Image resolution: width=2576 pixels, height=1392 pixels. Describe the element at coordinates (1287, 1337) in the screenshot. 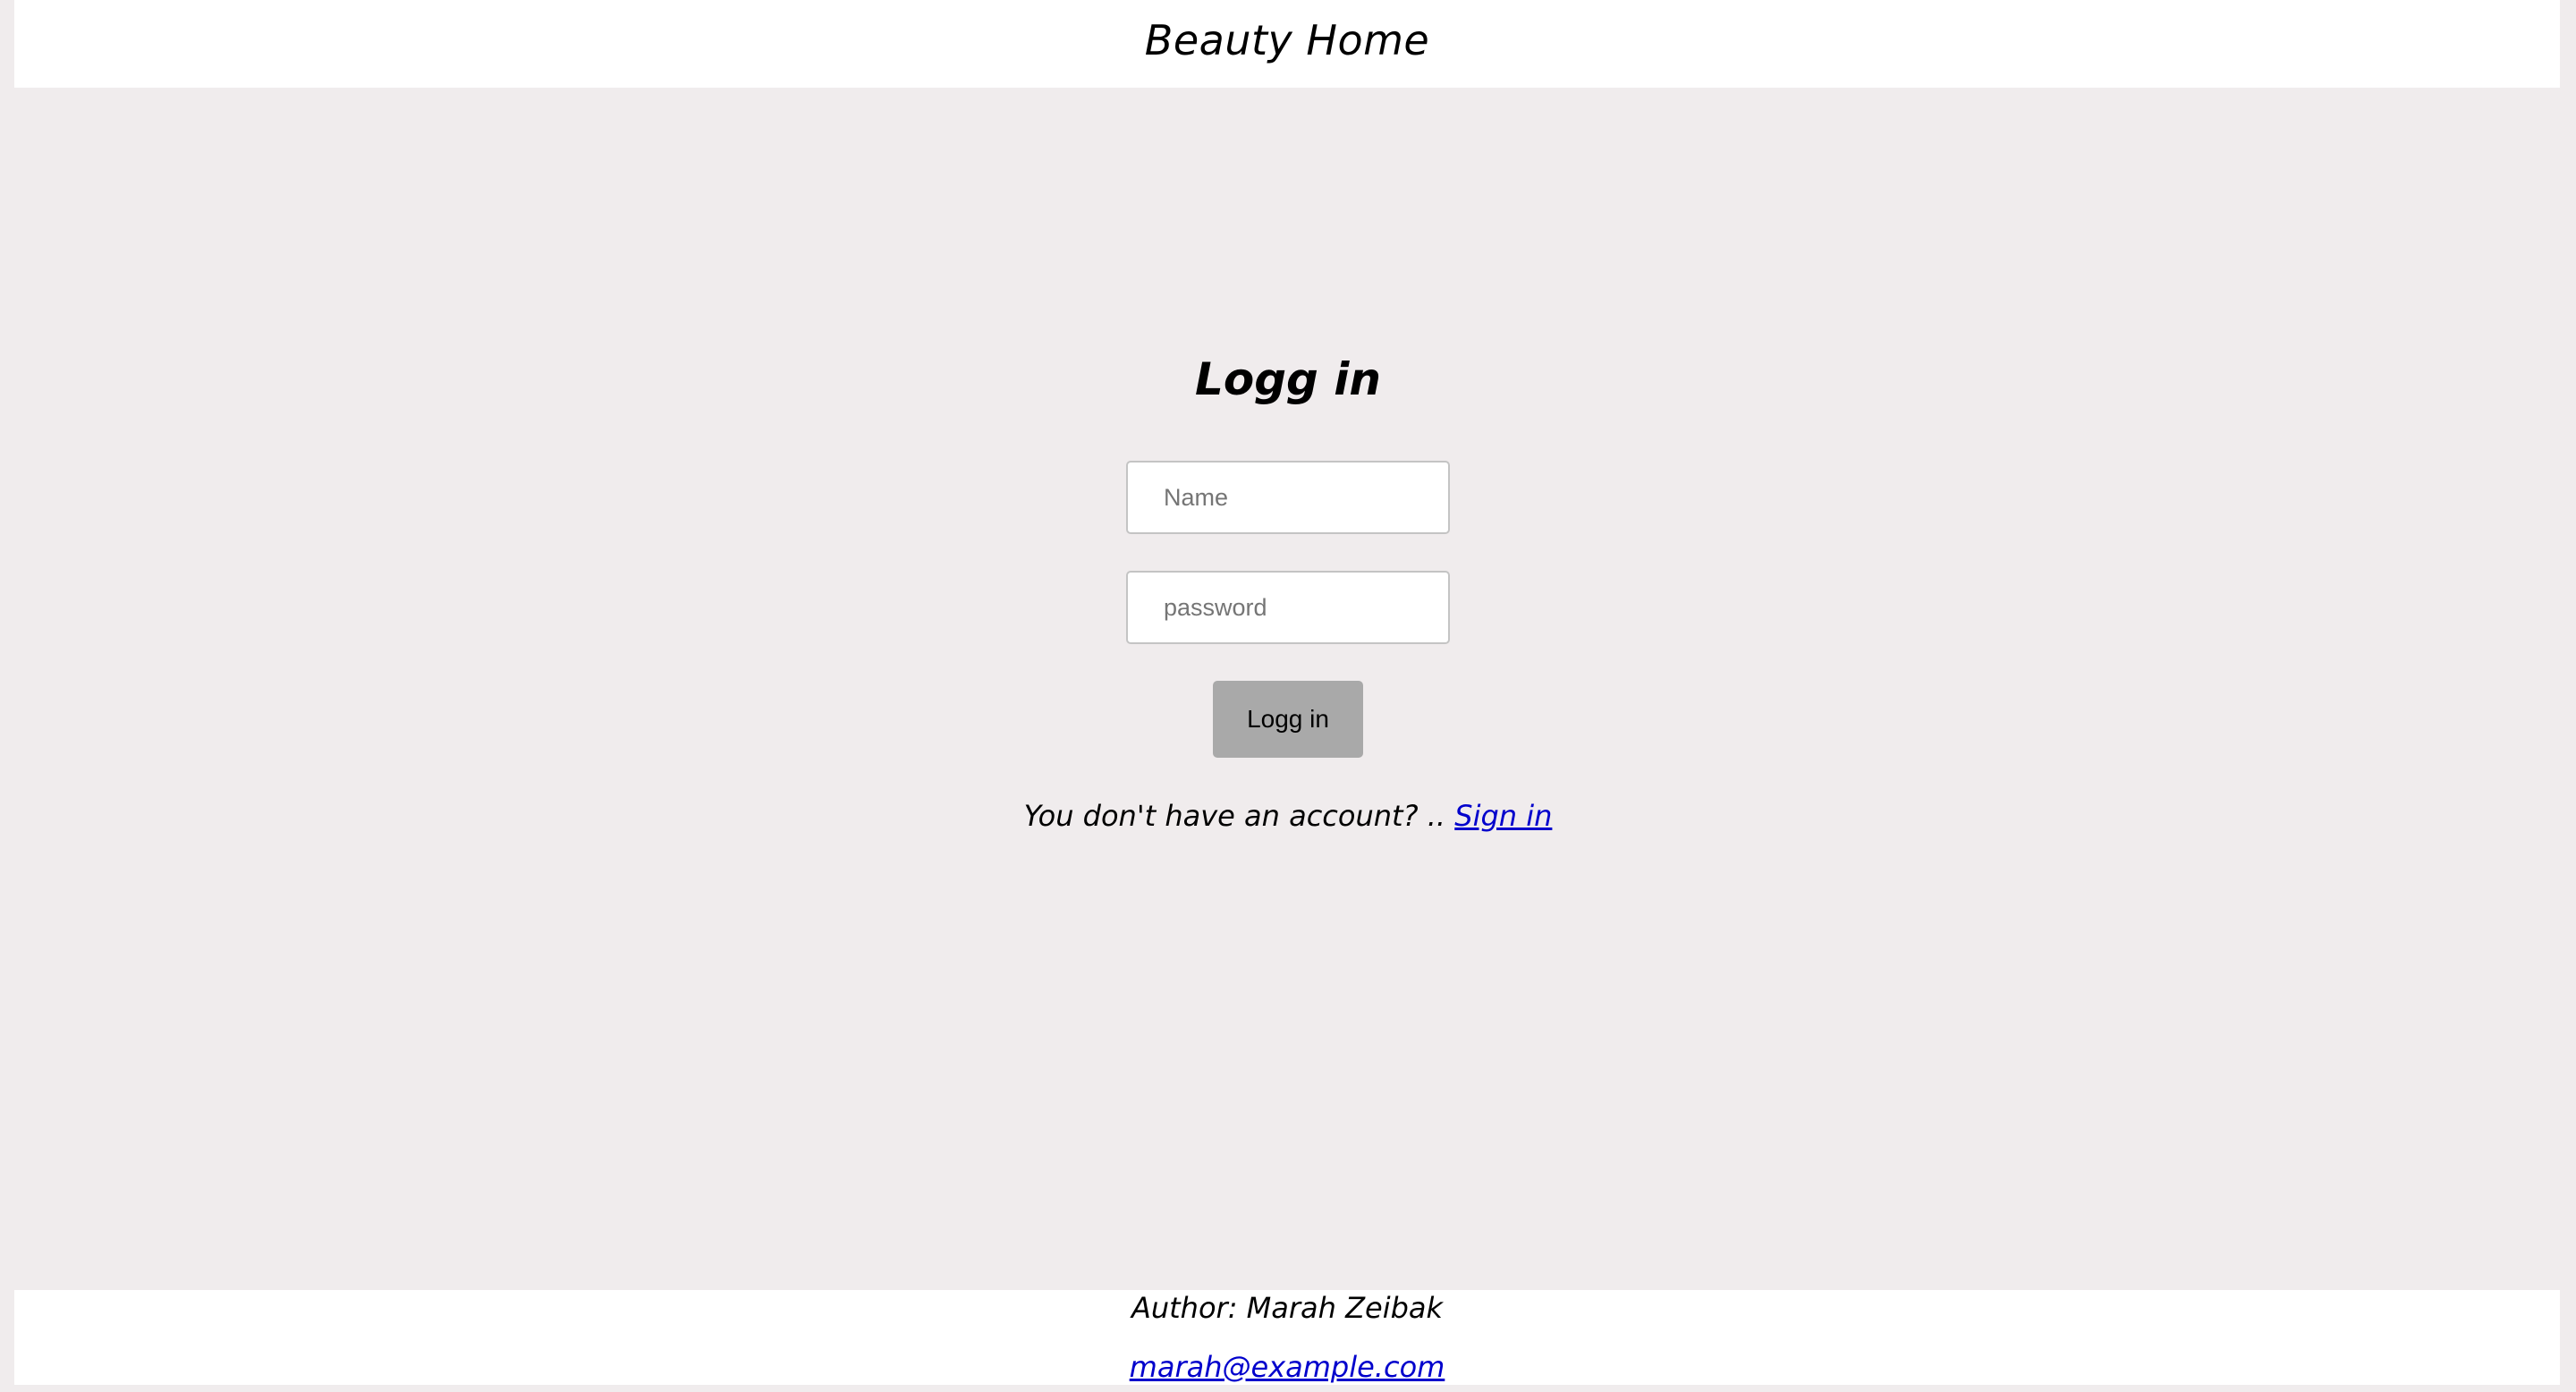

I see `site-footer: Author: Marah Zeibak marah@example.com` at that location.